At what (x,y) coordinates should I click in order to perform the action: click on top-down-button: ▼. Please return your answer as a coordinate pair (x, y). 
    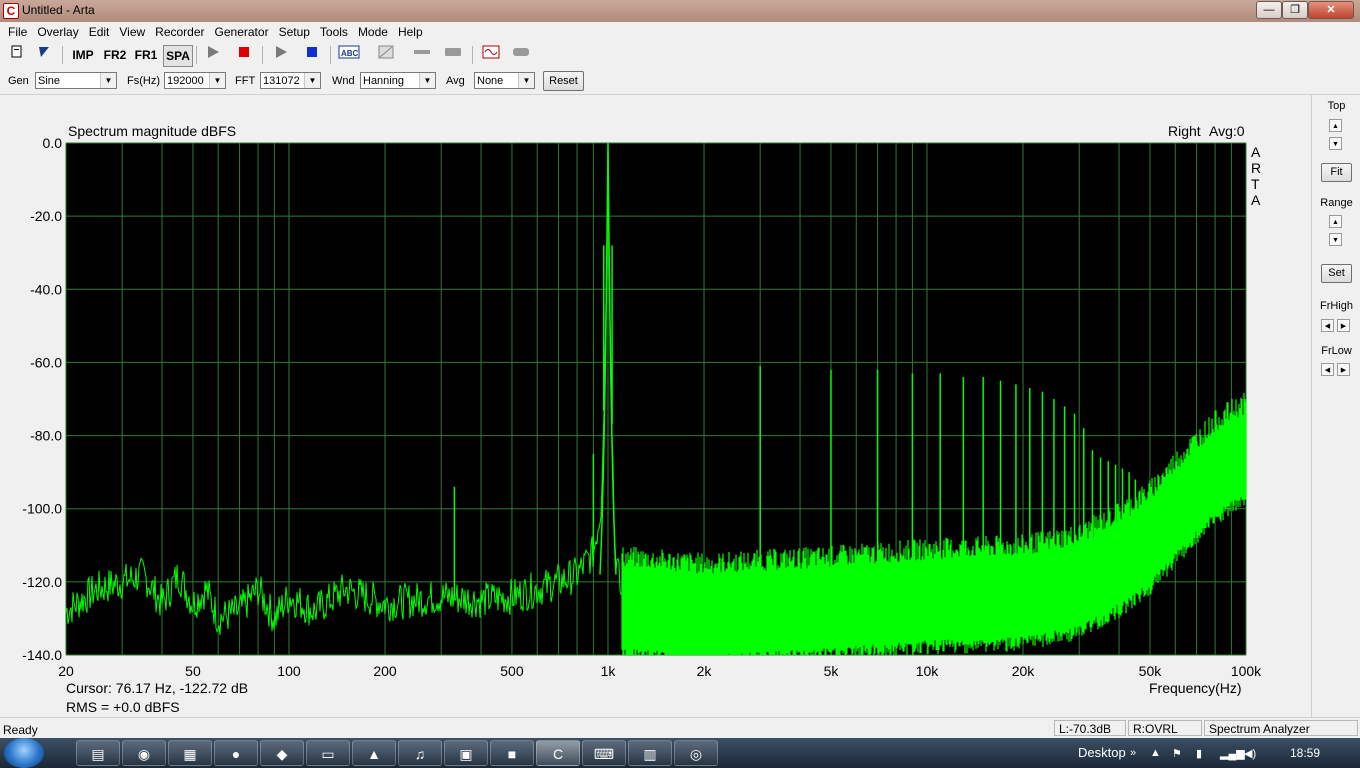
    Looking at the image, I should click on (1335, 143).